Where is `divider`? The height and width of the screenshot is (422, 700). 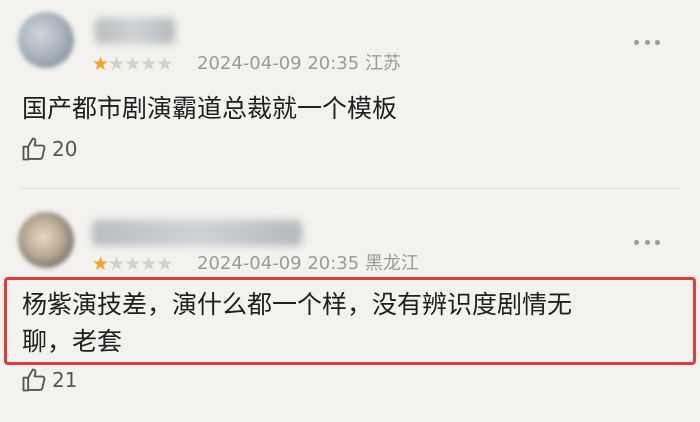 divider is located at coordinates (350, 188).